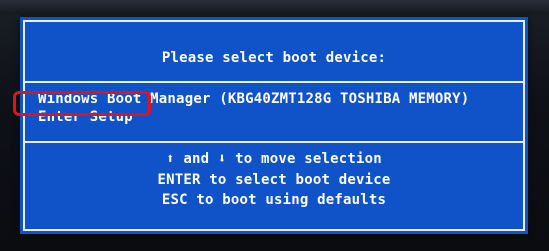 Image resolution: width=549 pixels, height=251 pixels. I want to click on dialog-title: Please select boot device:, so click(274, 58).